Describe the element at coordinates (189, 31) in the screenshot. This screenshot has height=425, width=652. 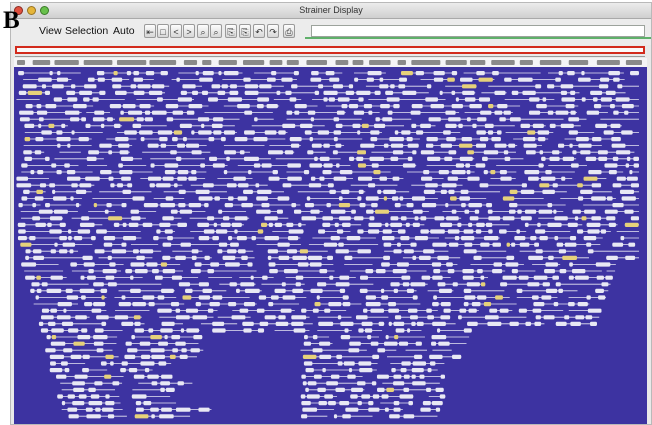
I see `next-icon: >` at that location.